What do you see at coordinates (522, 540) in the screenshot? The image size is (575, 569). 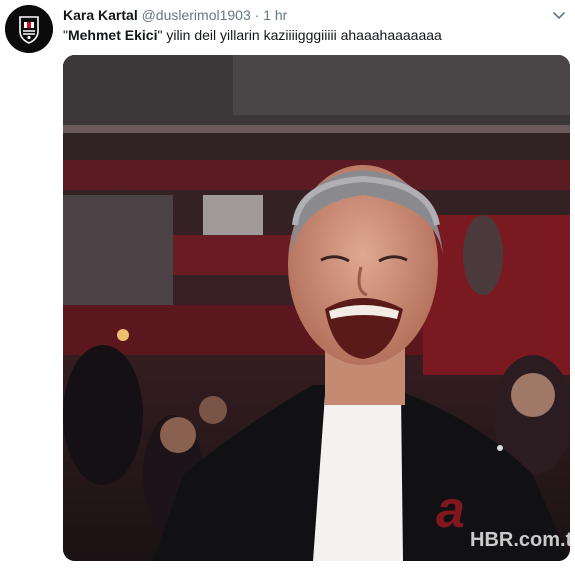 I see `watermark-text: HBR.com.tr` at bounding box center [522, 540].